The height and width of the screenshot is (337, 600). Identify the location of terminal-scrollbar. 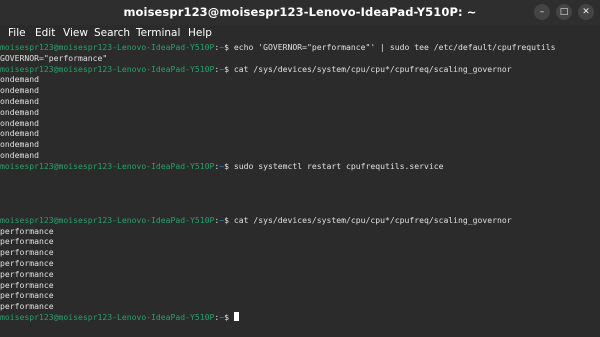
(597, 189).